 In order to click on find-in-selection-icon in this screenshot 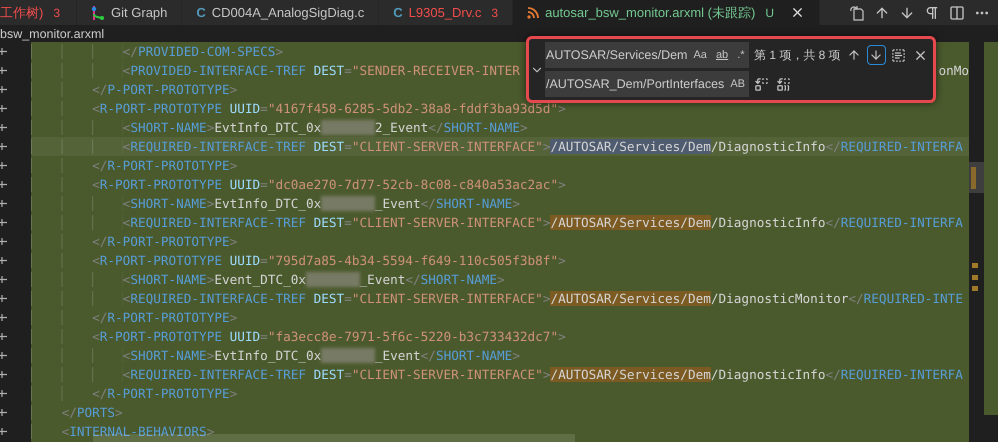, I will do `click(898, 55)`.